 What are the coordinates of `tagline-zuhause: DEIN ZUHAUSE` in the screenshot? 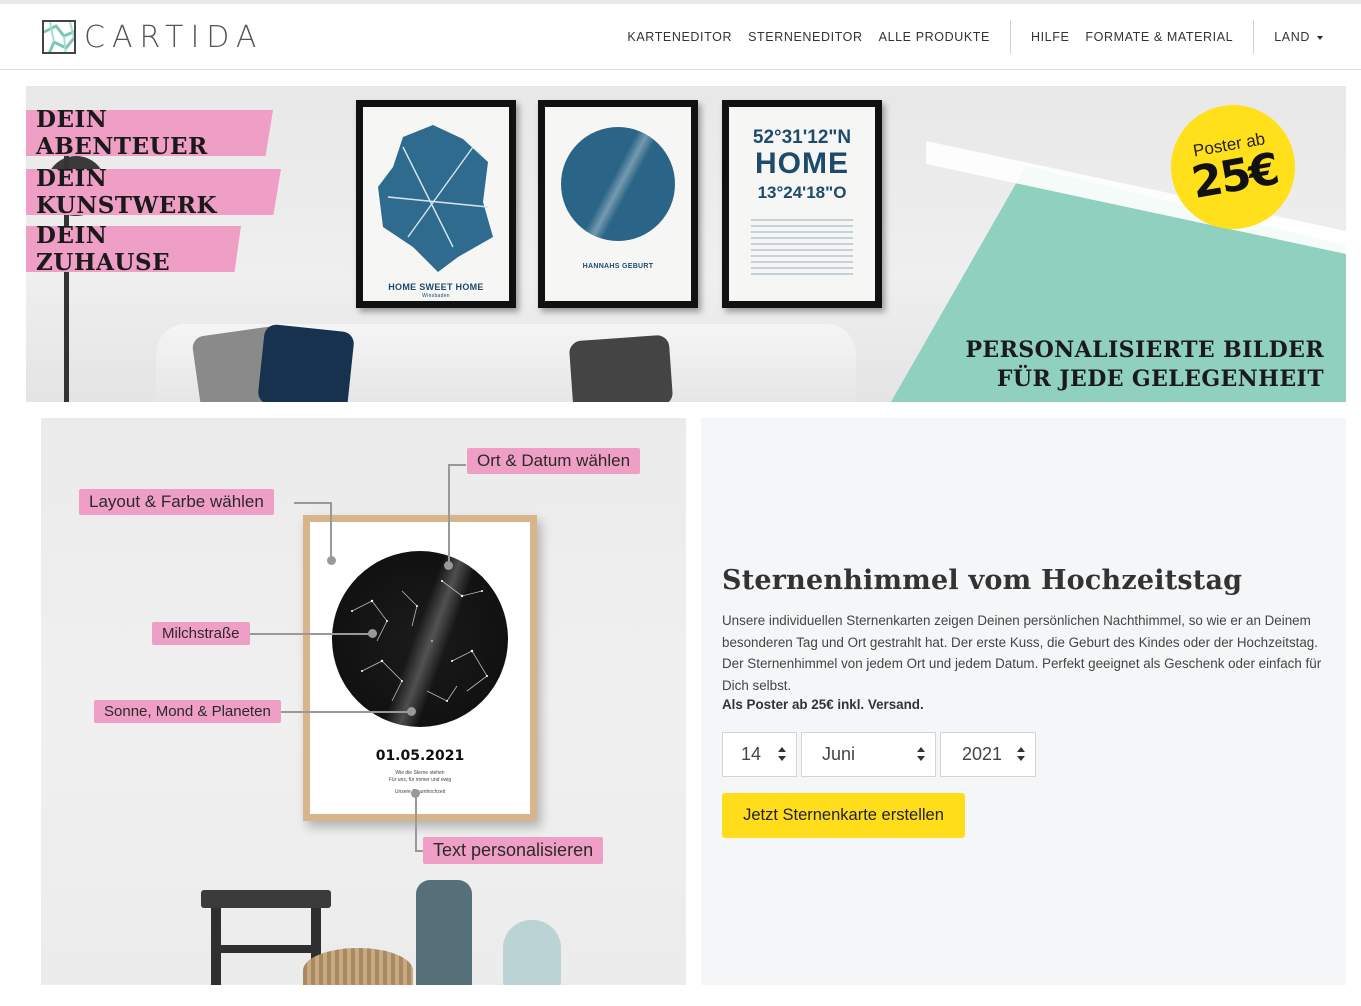 It's located at (133, 249).